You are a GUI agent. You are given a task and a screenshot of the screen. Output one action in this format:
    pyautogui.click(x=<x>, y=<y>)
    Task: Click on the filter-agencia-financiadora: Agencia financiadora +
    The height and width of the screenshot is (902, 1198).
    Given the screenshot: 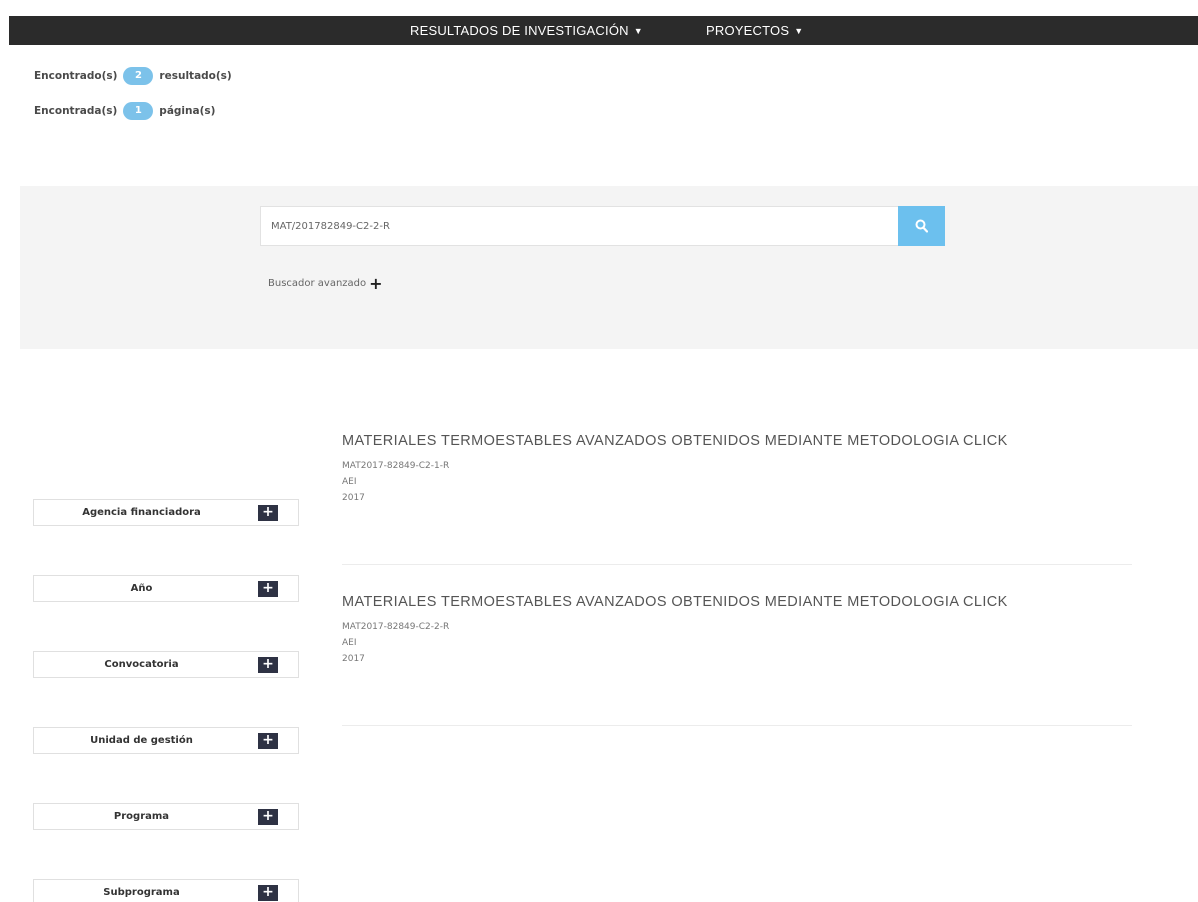 What is the action you would take?
    pyautogui.click(x=166, y=512)
    